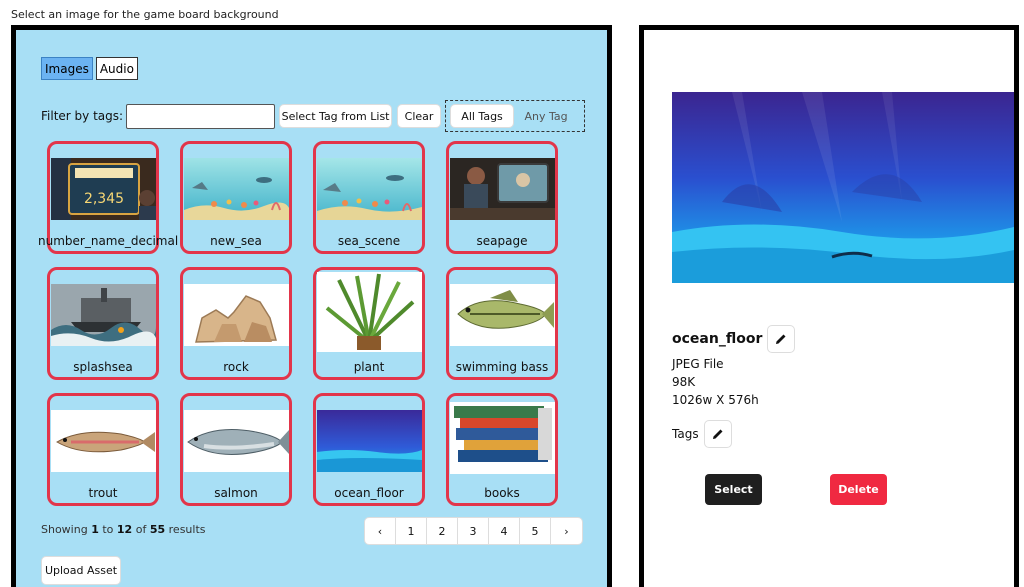 The height and width of the screenshot is (587, 1024). Describe the element at coordinates (104, 199) in the screenshot. I see `svg-text: 2,345` at that location.